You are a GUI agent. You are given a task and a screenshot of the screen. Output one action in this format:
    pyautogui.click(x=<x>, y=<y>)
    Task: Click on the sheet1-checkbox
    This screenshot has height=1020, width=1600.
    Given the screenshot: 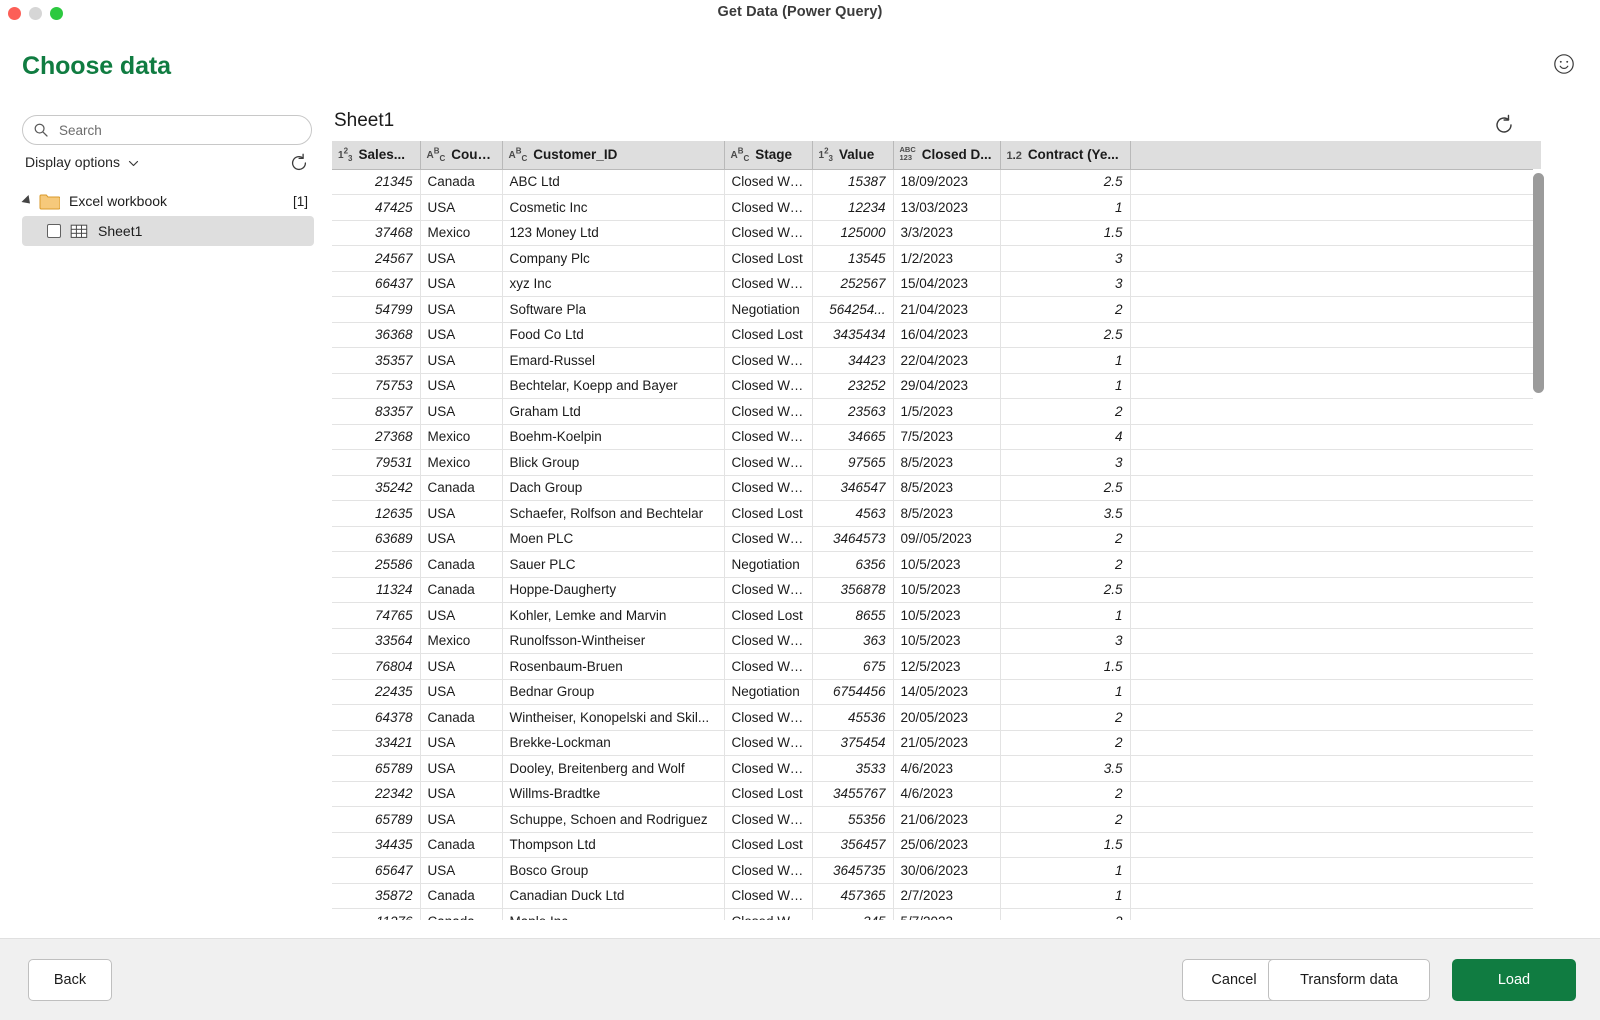 What is the action you would take?
    pyautogui.click(x=54, y=231)
    